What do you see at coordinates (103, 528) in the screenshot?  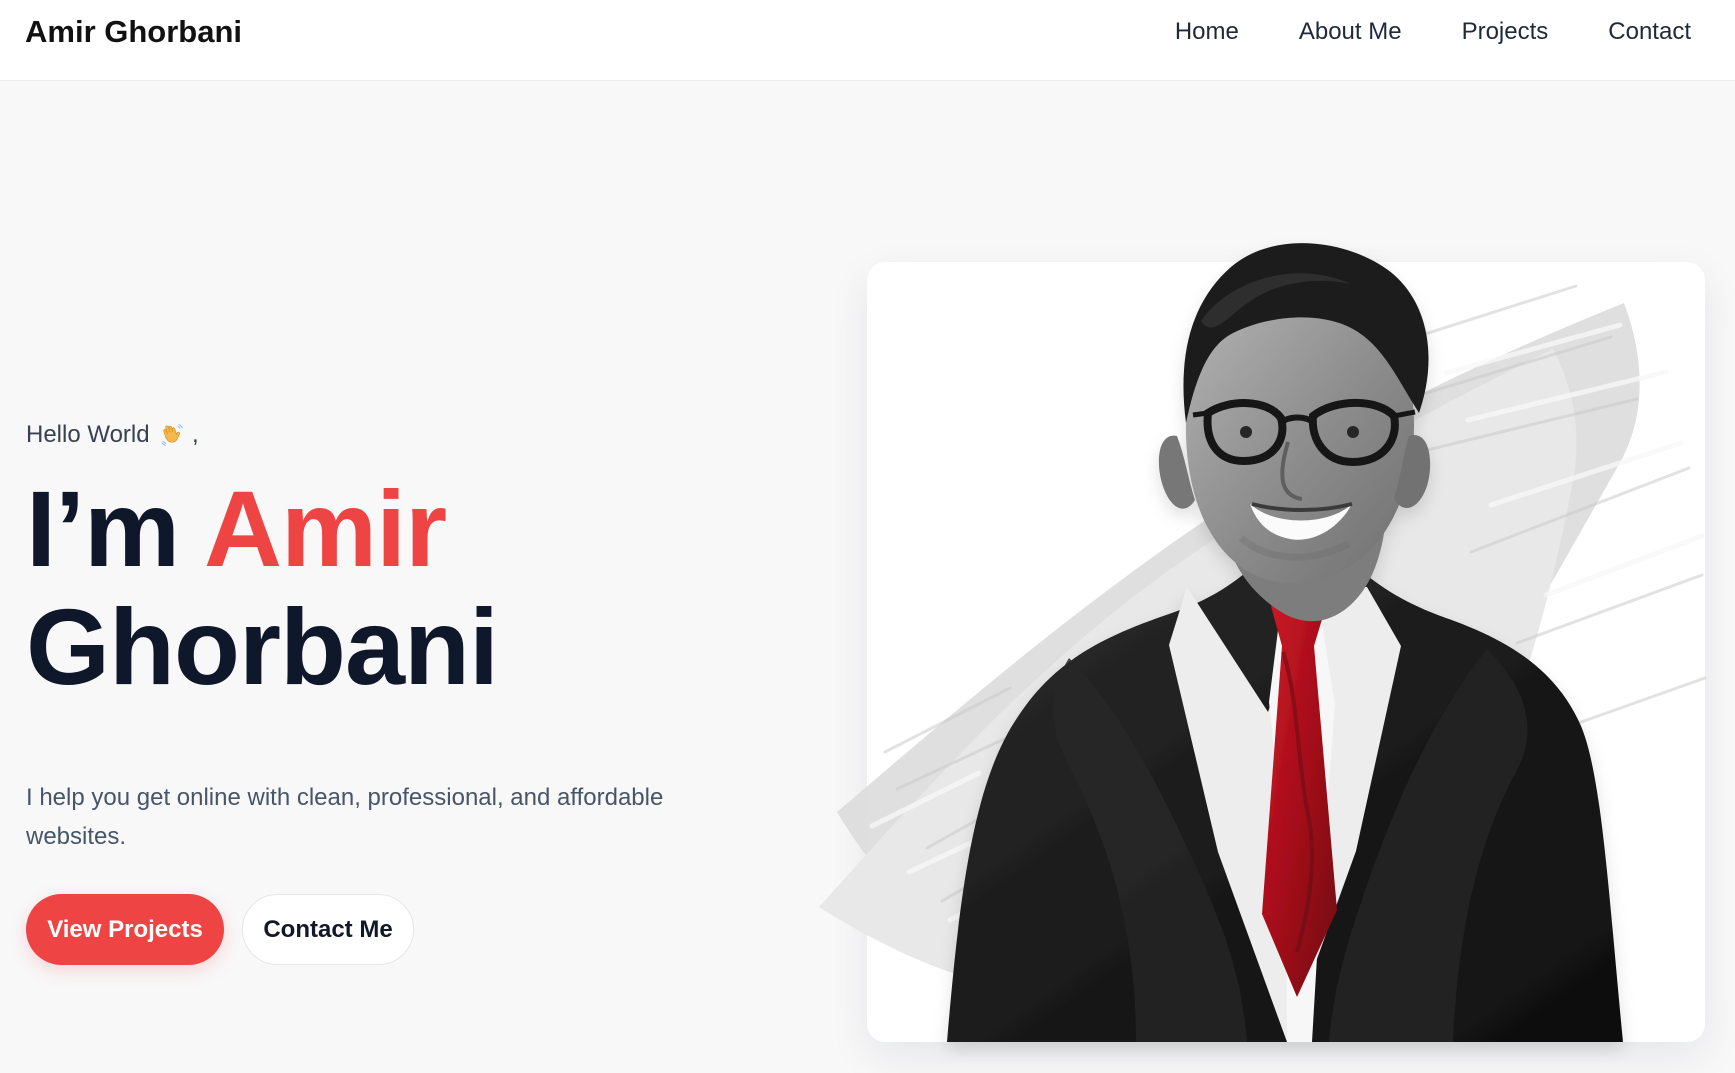 I see `hero-headline-prefix: I’m` at bounding box center [103, 528].